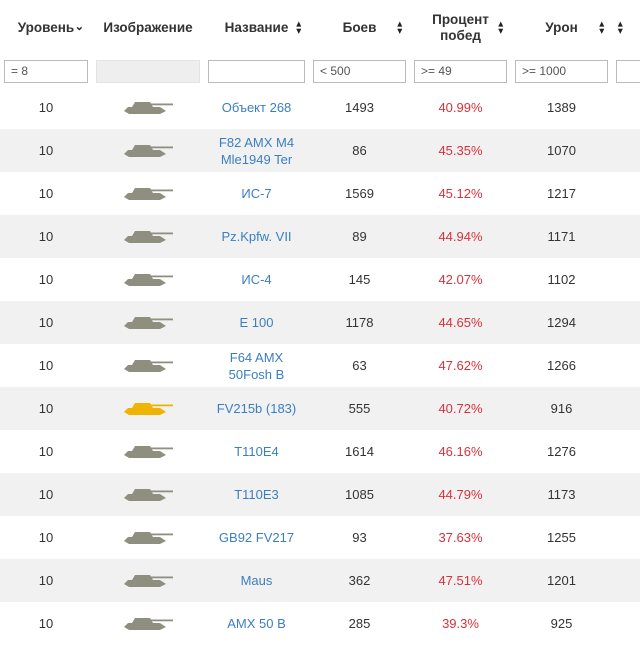 This screenshot has width=640, height=657. What do you see at coordinates (359, 408) in the screenshot?
I see `cell-battles: 555` at bounding box center [359, 408].